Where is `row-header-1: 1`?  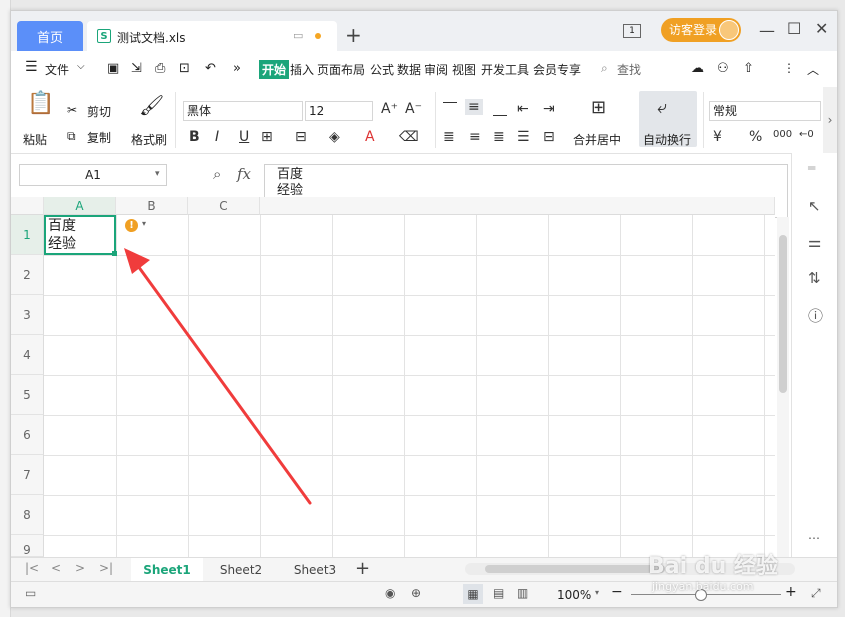
row-header-1: 1 is located at coordinates (27, 235).